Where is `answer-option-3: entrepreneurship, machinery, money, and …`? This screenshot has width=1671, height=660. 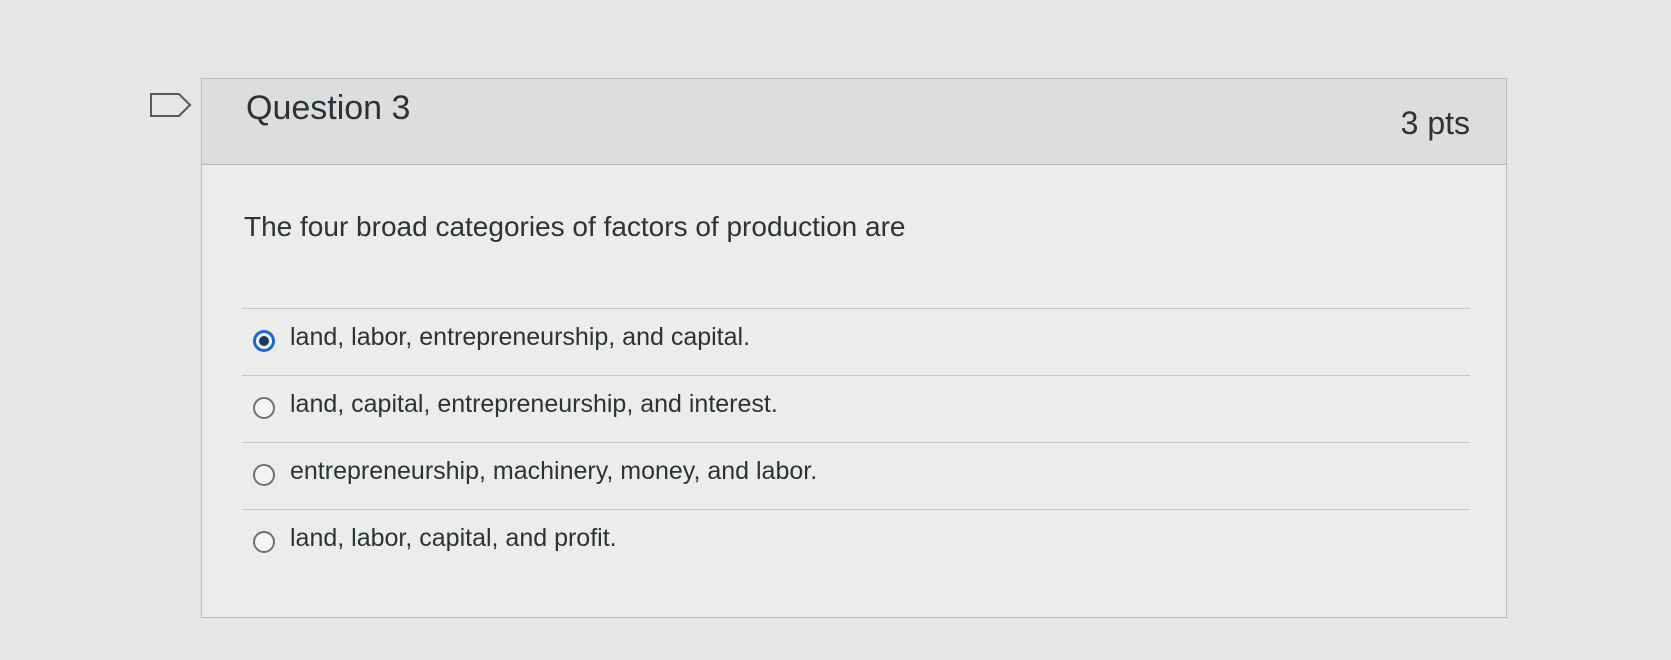
answer-option-3: entrepreneurship, machinery, money, and … is located at coordinates (856, 475).